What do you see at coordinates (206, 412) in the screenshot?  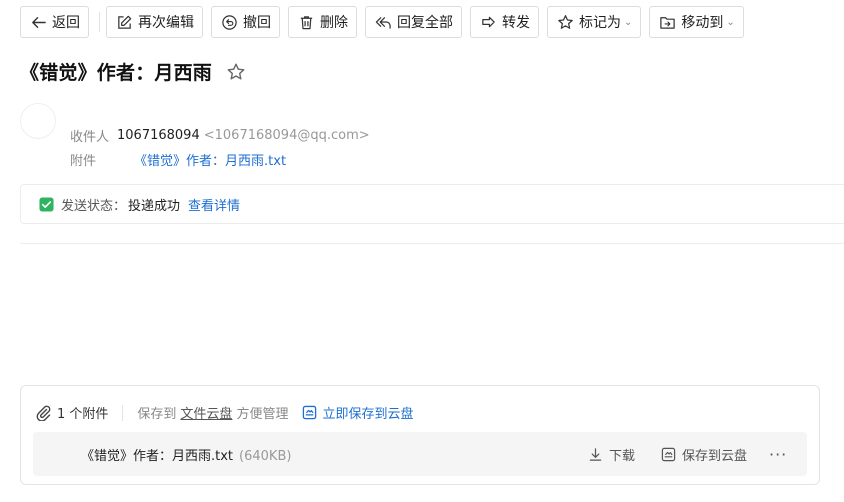 I see `file-cloud-link: 文件云盘` at bounding box center [206, 412].